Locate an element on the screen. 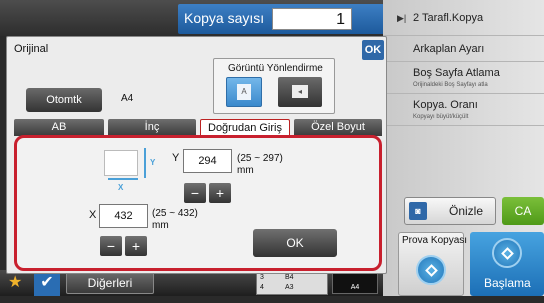 The image size is (544, 303). menu-item-duplex: ▶| 2 Tarafl.Kopya is located at coordinates (463, 18).